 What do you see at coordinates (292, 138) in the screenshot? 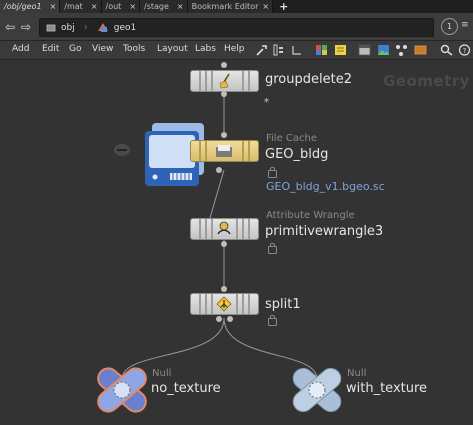
I see `node-type-label: File Cache` at bounding box center [292, 138].